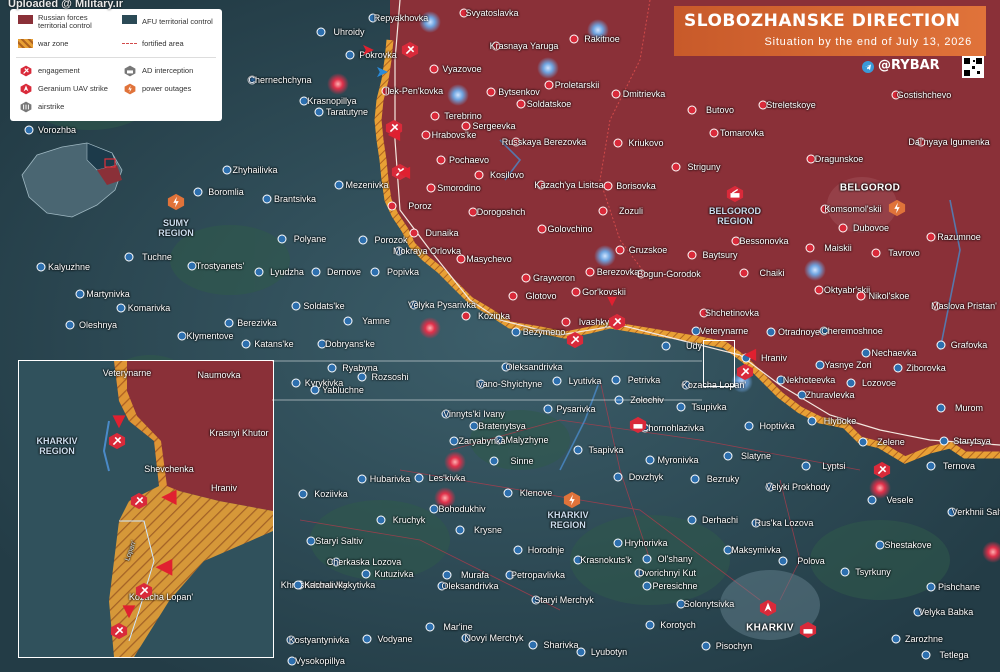 The width and height of the screenshot is (1000, 672). Describe the element at coordinates (470, 586) in the screenshot. I see `place-label: Oleksandrivka` at that location.